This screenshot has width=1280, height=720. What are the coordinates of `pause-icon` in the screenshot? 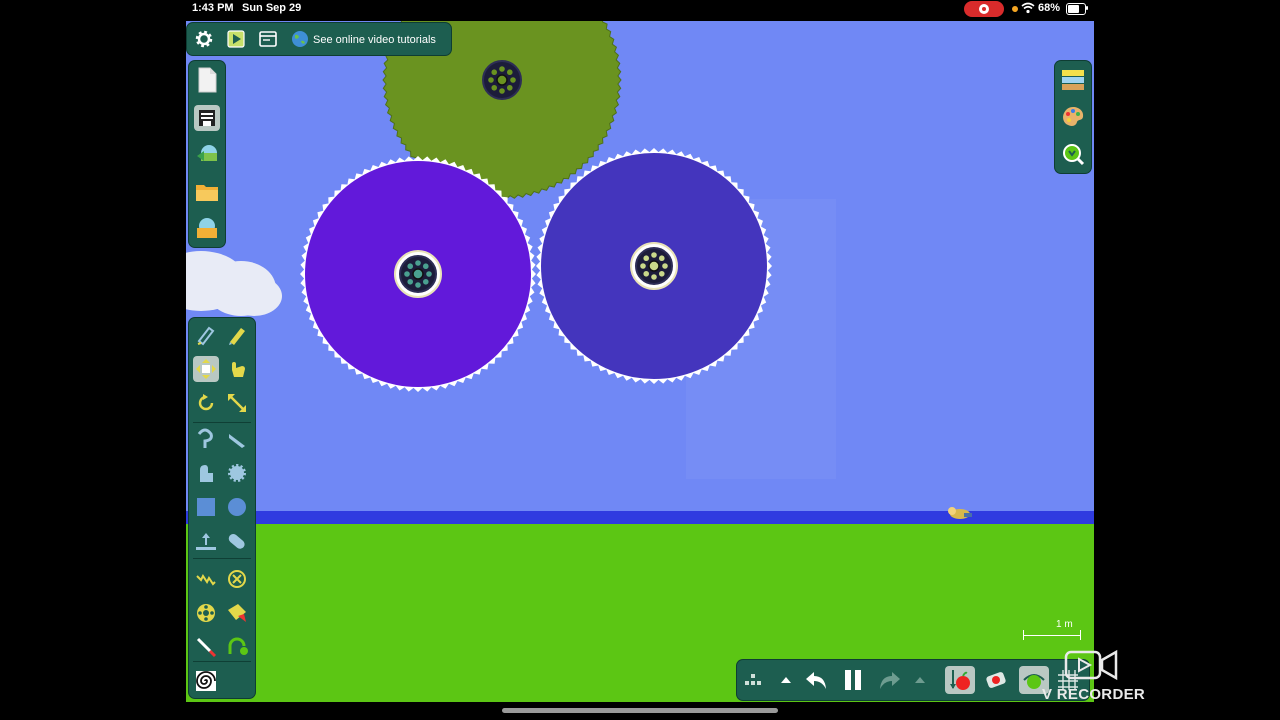 It's located at (853, 680).